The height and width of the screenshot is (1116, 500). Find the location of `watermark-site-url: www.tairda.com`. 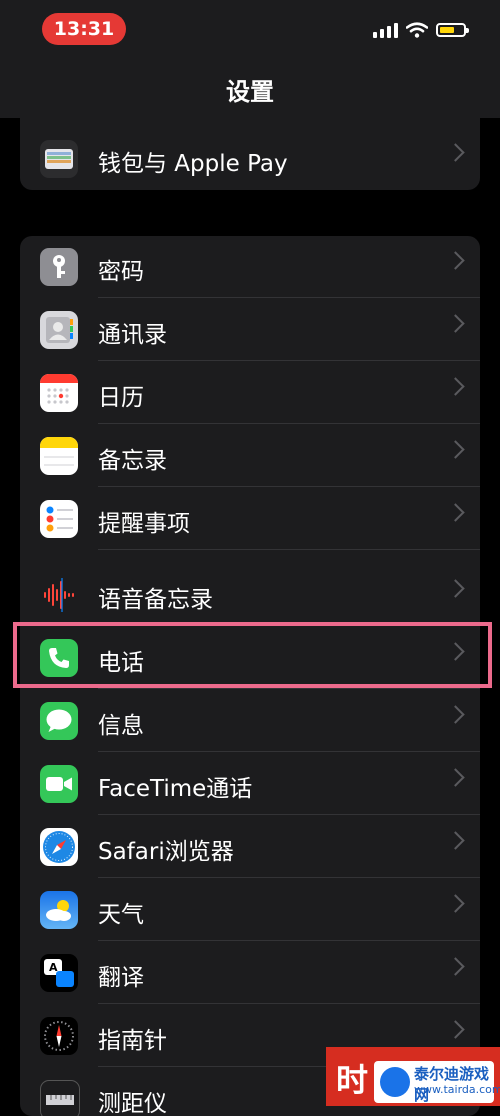

watermark-site-url: www.tairda.com is located at coordinates (457, 1089).